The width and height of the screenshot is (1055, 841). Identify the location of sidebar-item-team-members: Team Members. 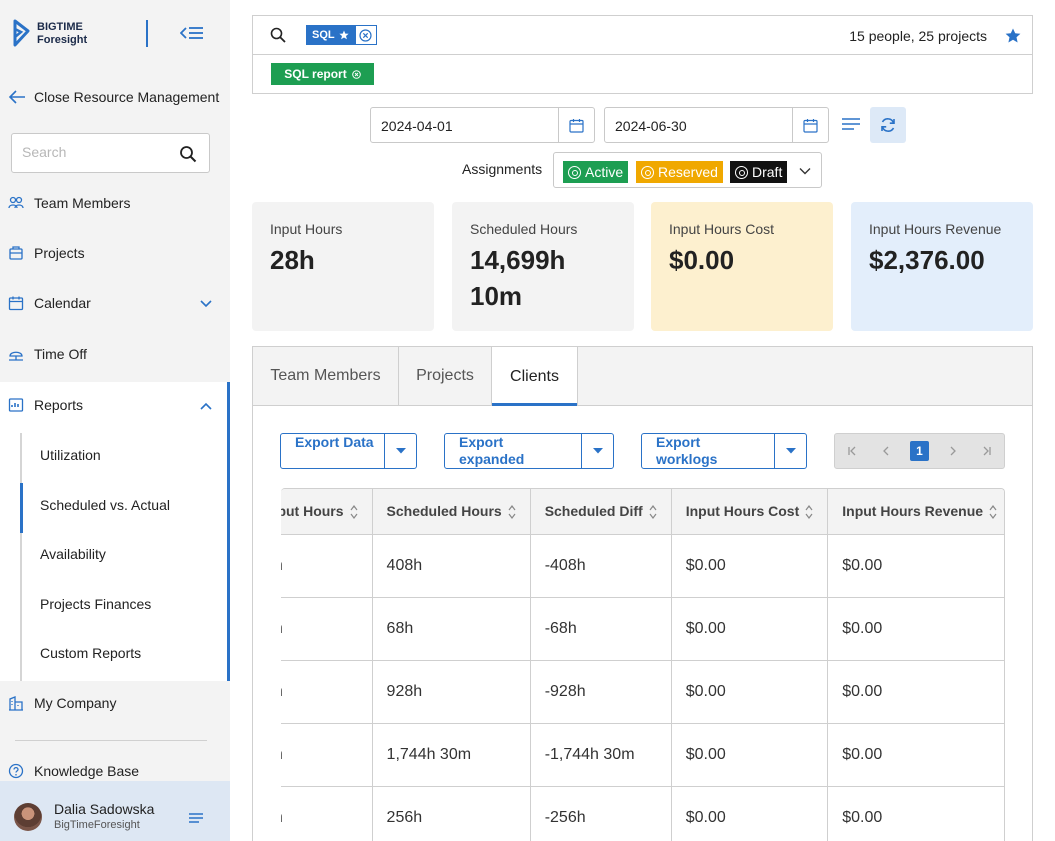
(69, 203).